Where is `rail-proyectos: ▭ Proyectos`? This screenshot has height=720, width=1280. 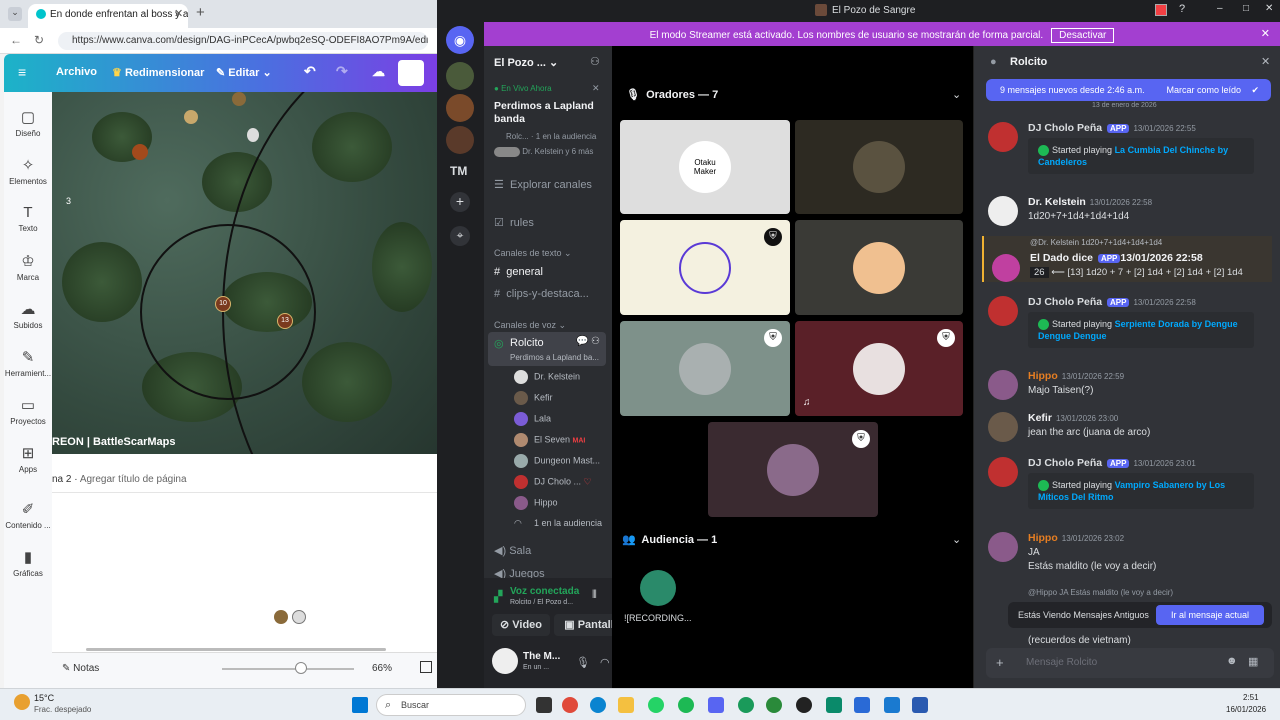 rail-proyectos: ▭ Proyectos is located at coordinates (28, 411).